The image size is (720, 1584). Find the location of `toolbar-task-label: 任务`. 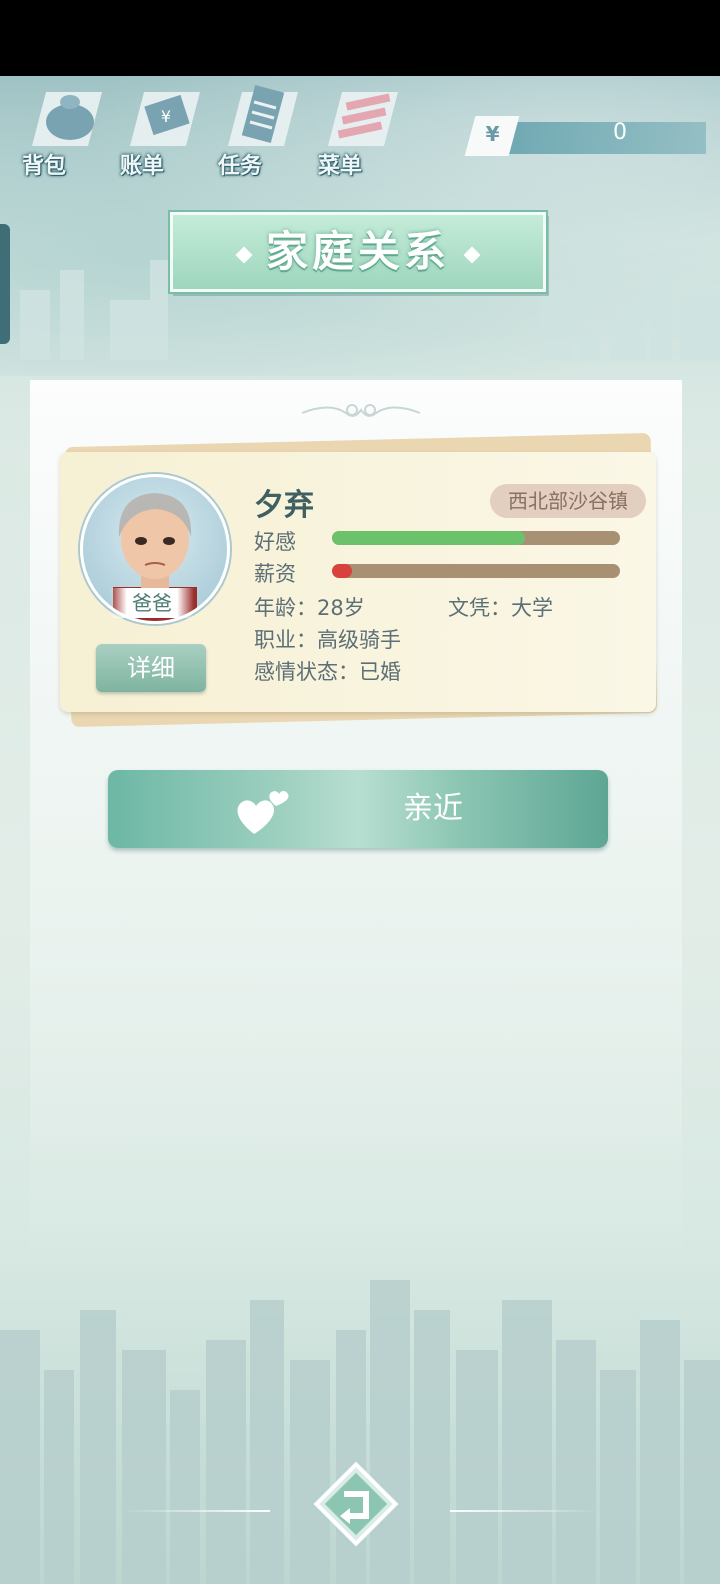

toolbar-task-label: 任务 is located at coordinates (240, 166).